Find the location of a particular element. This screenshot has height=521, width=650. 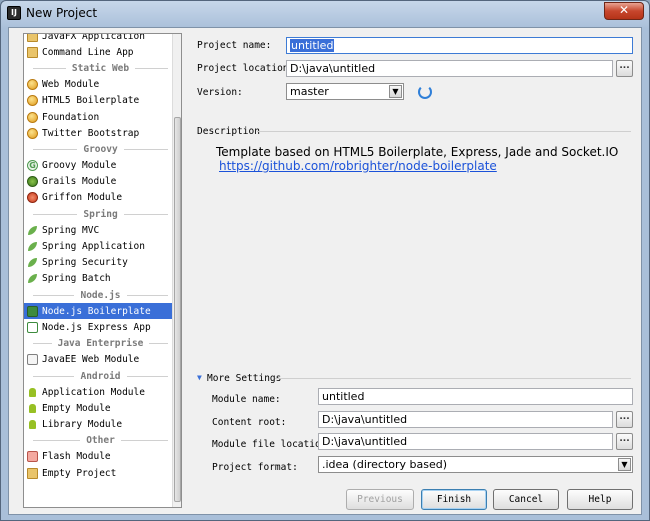

sidebar-item-label: Web Module is located at coordinates (71, 85).